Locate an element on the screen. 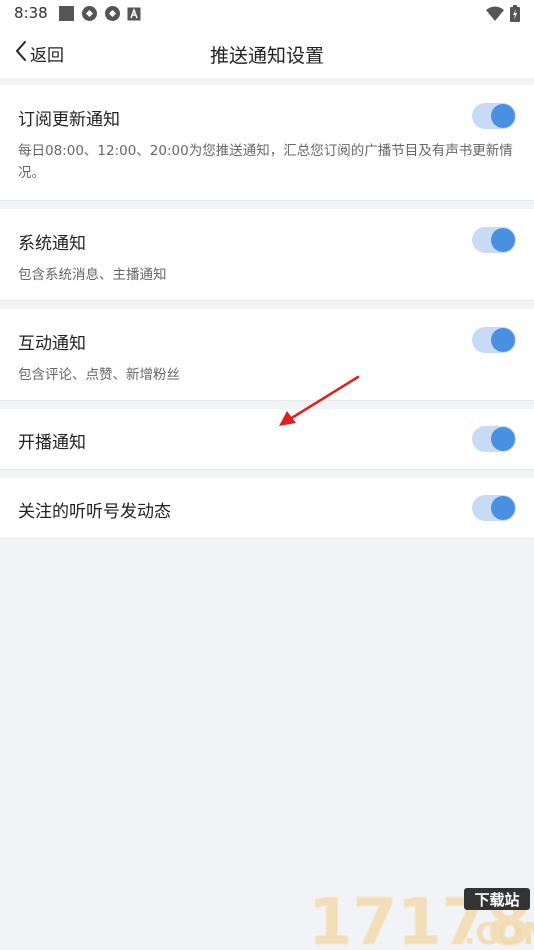 This screenshot has width=534, height=950. page-title: 推送通知设置 is located at coordinates (266, 56).